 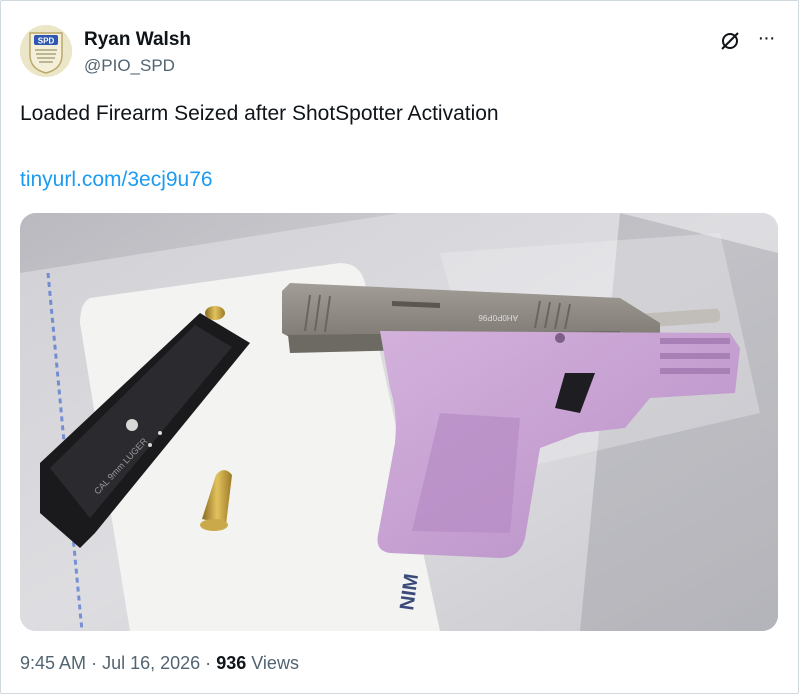 I want to click on author-name: Ryan Walsh, so click(x=137, y=40).